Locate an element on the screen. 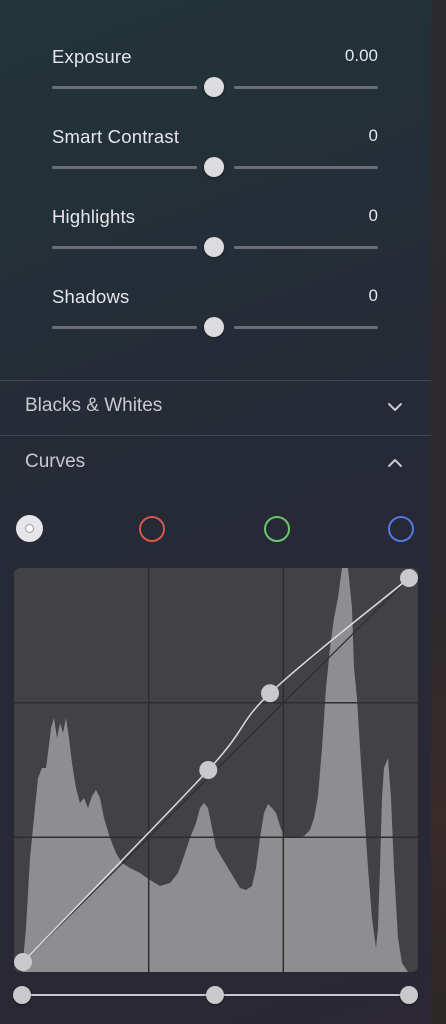 The image size is (446, 1024). shadows-slider-track-right is located at coordinates (306, 327).